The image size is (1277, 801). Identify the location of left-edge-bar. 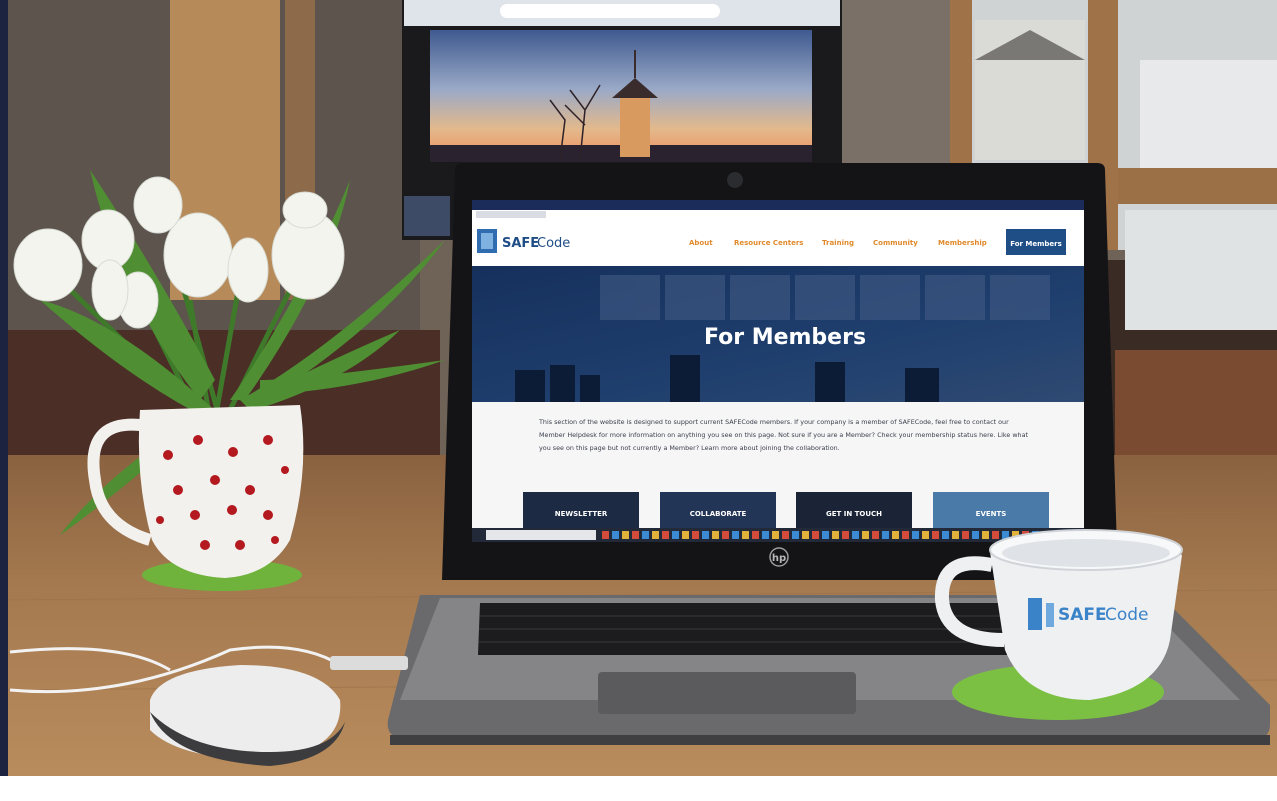
(4, 388).